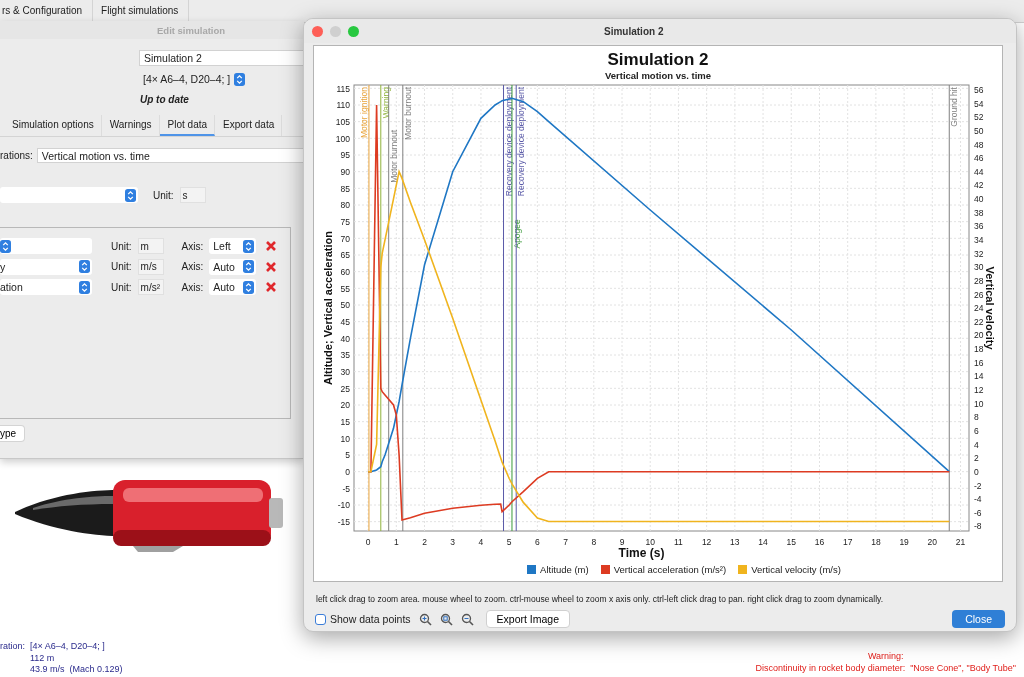 The image size is (1024, 677). What do you see at coordinates (978, 512) in the screenshot?
I see `tick-label: -6` at bounding box center [978, 512].